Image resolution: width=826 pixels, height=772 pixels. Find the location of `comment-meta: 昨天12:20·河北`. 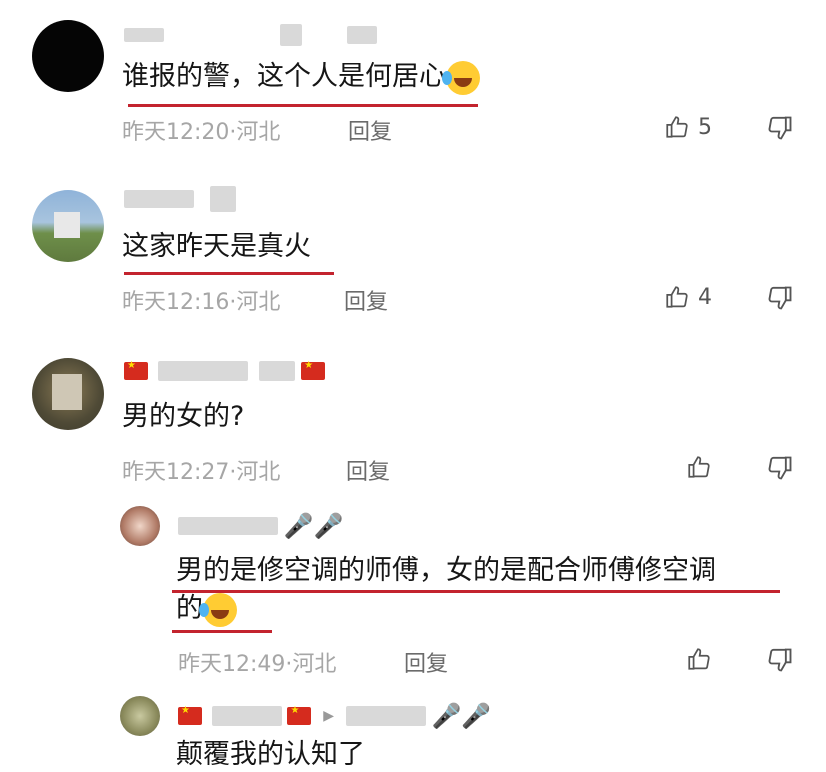

comment-meta: 昨天12:20·河北 is located at coordinates (201, 132).